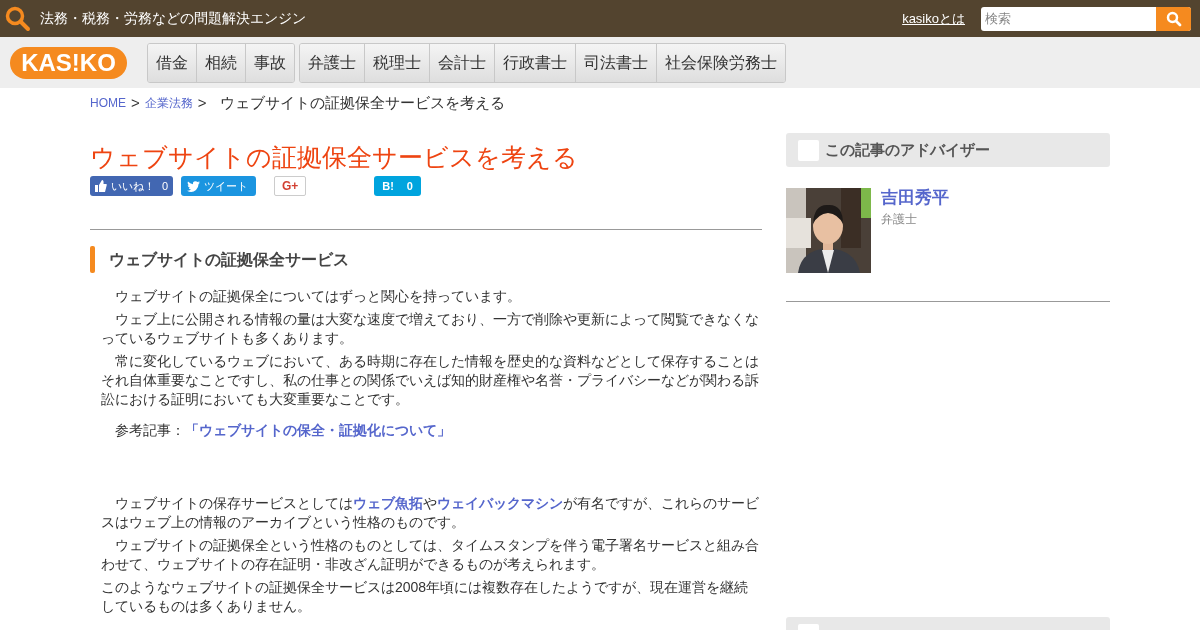 This screenshot has height=630, width=1200. Describe the element at coordinates (425, 597) in the screenshot. I see `paragraph: このようなウェブサイトの証拠保全サービスは2008年頃には複数存在したようですが、現在運営を継続しているものは多くありません。` at that location.